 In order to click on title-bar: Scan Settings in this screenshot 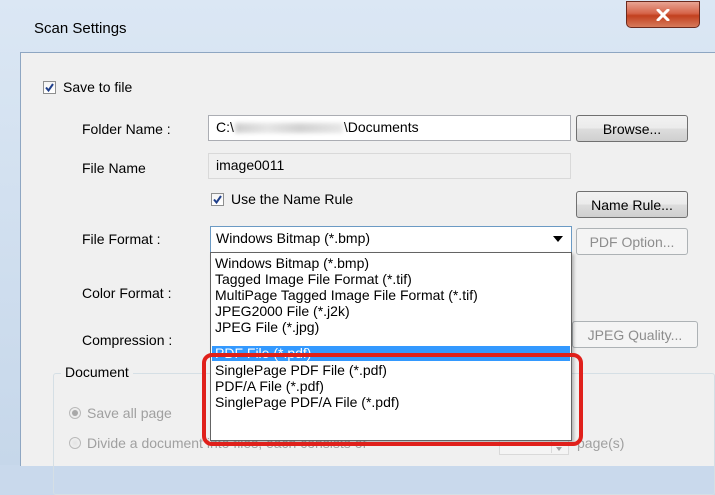, I will do `click(357, 26)`.